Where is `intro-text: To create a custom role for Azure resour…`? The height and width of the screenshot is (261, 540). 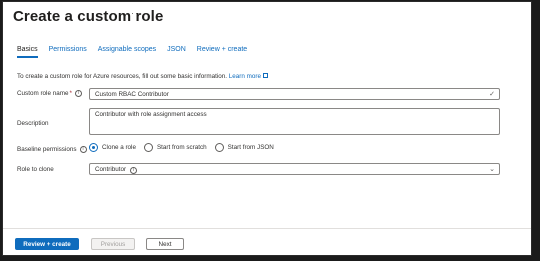
intro-text: To create a custom role for Azure resour… is located at coordinates (142, 76).